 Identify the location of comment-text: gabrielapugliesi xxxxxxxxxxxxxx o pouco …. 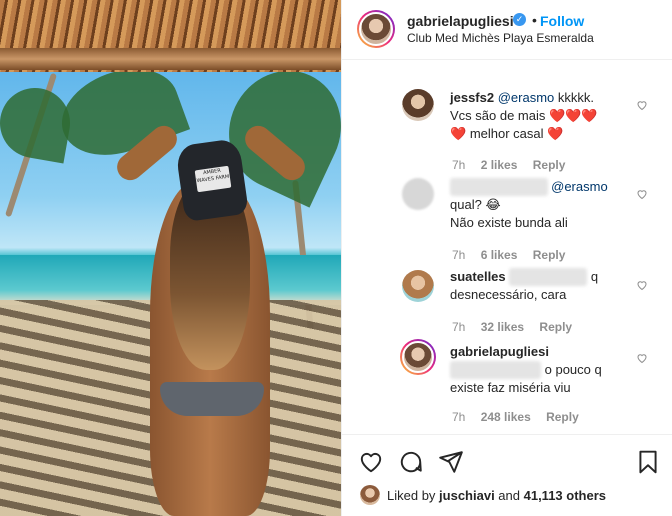
(545, 370).